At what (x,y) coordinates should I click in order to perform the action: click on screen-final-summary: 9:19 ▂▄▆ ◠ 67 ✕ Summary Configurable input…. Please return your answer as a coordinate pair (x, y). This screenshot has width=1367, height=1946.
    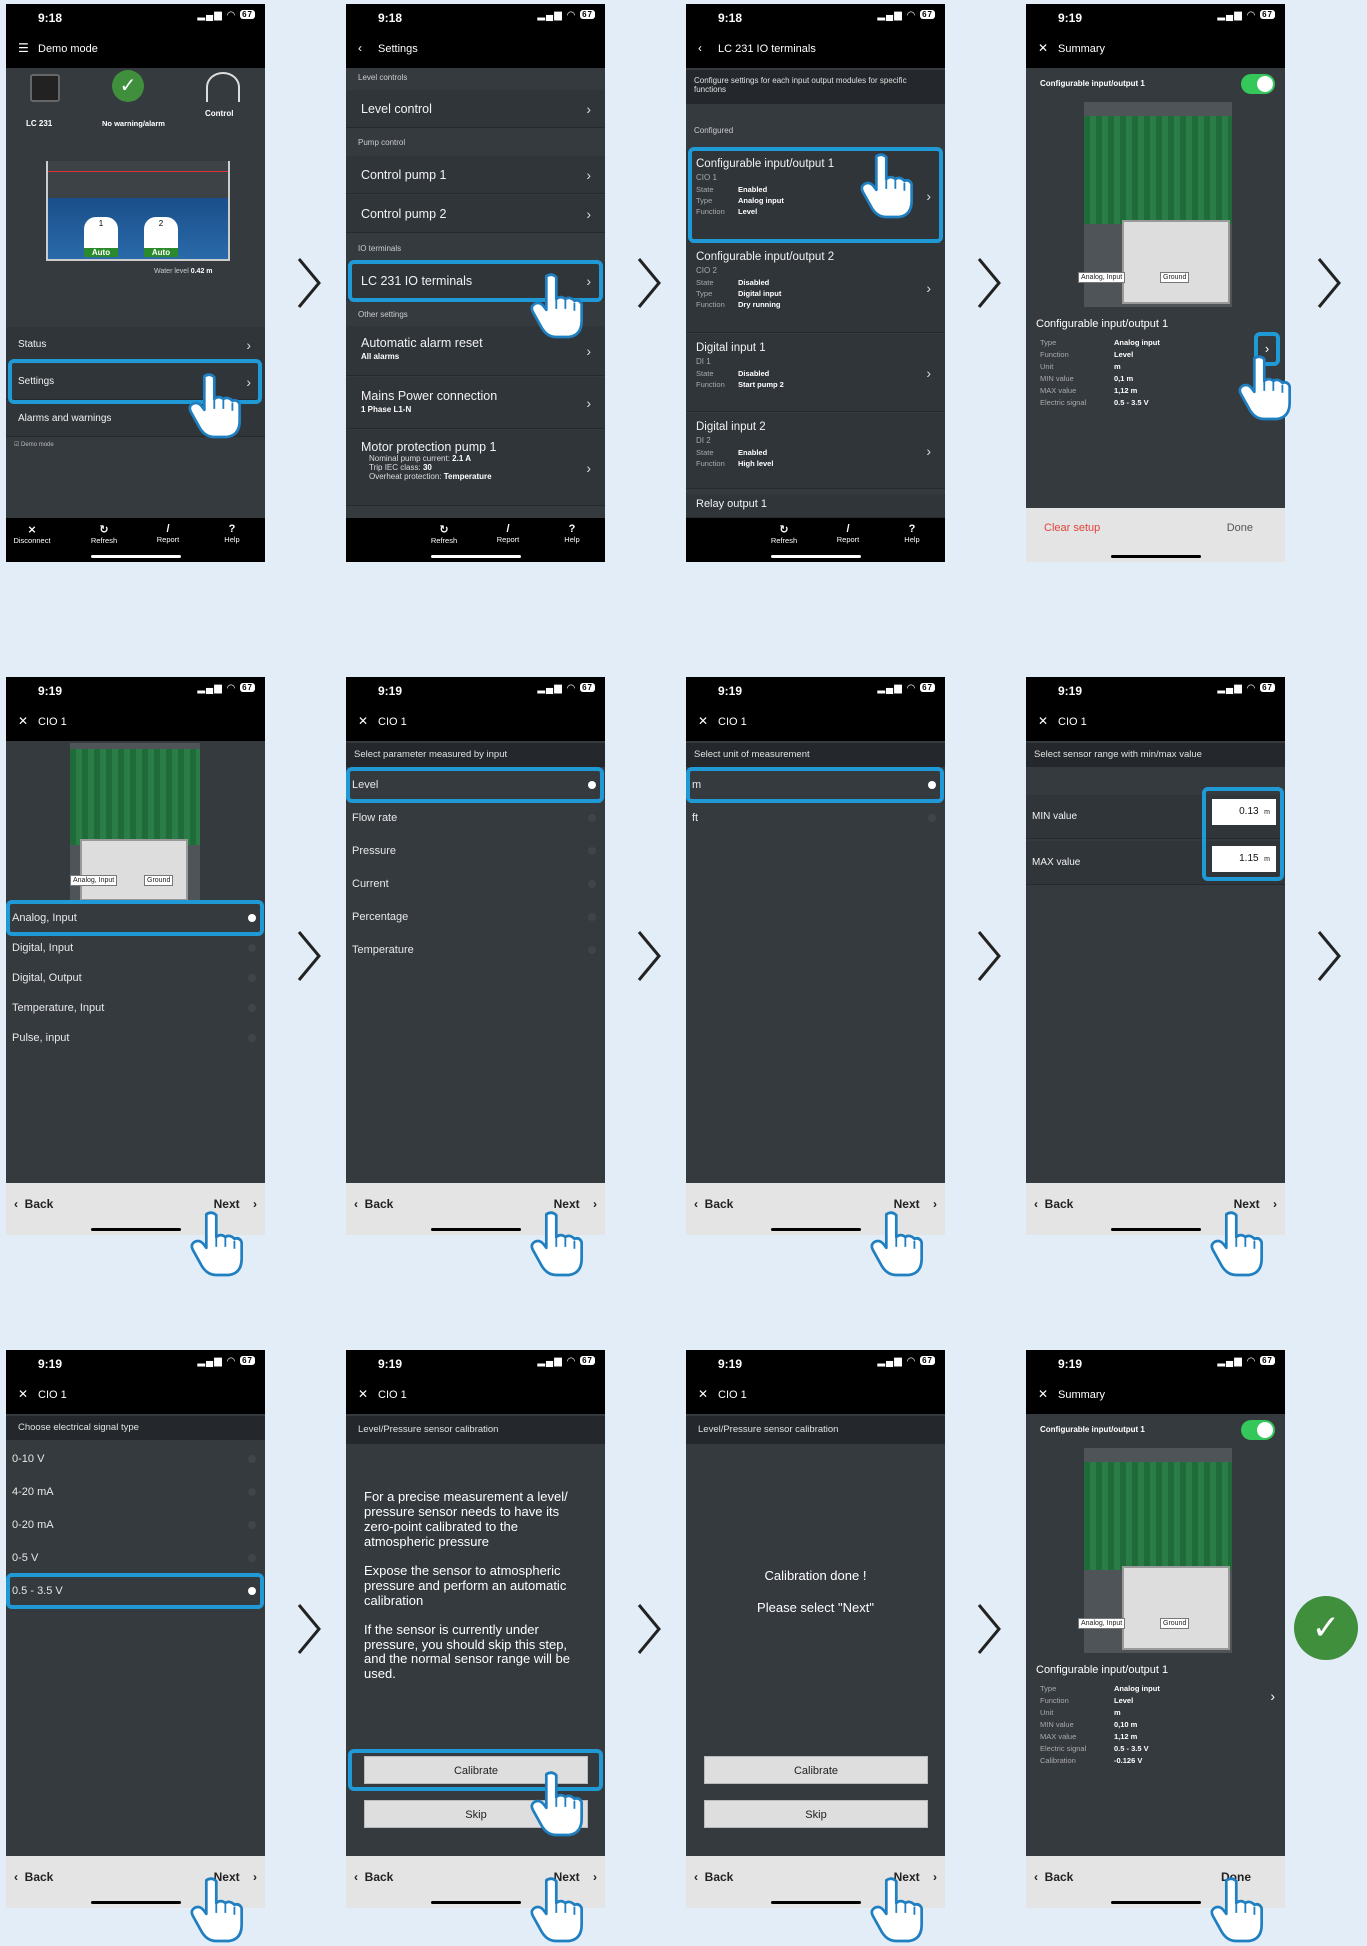
    Looking at the image, I should click on (1155, 1629).